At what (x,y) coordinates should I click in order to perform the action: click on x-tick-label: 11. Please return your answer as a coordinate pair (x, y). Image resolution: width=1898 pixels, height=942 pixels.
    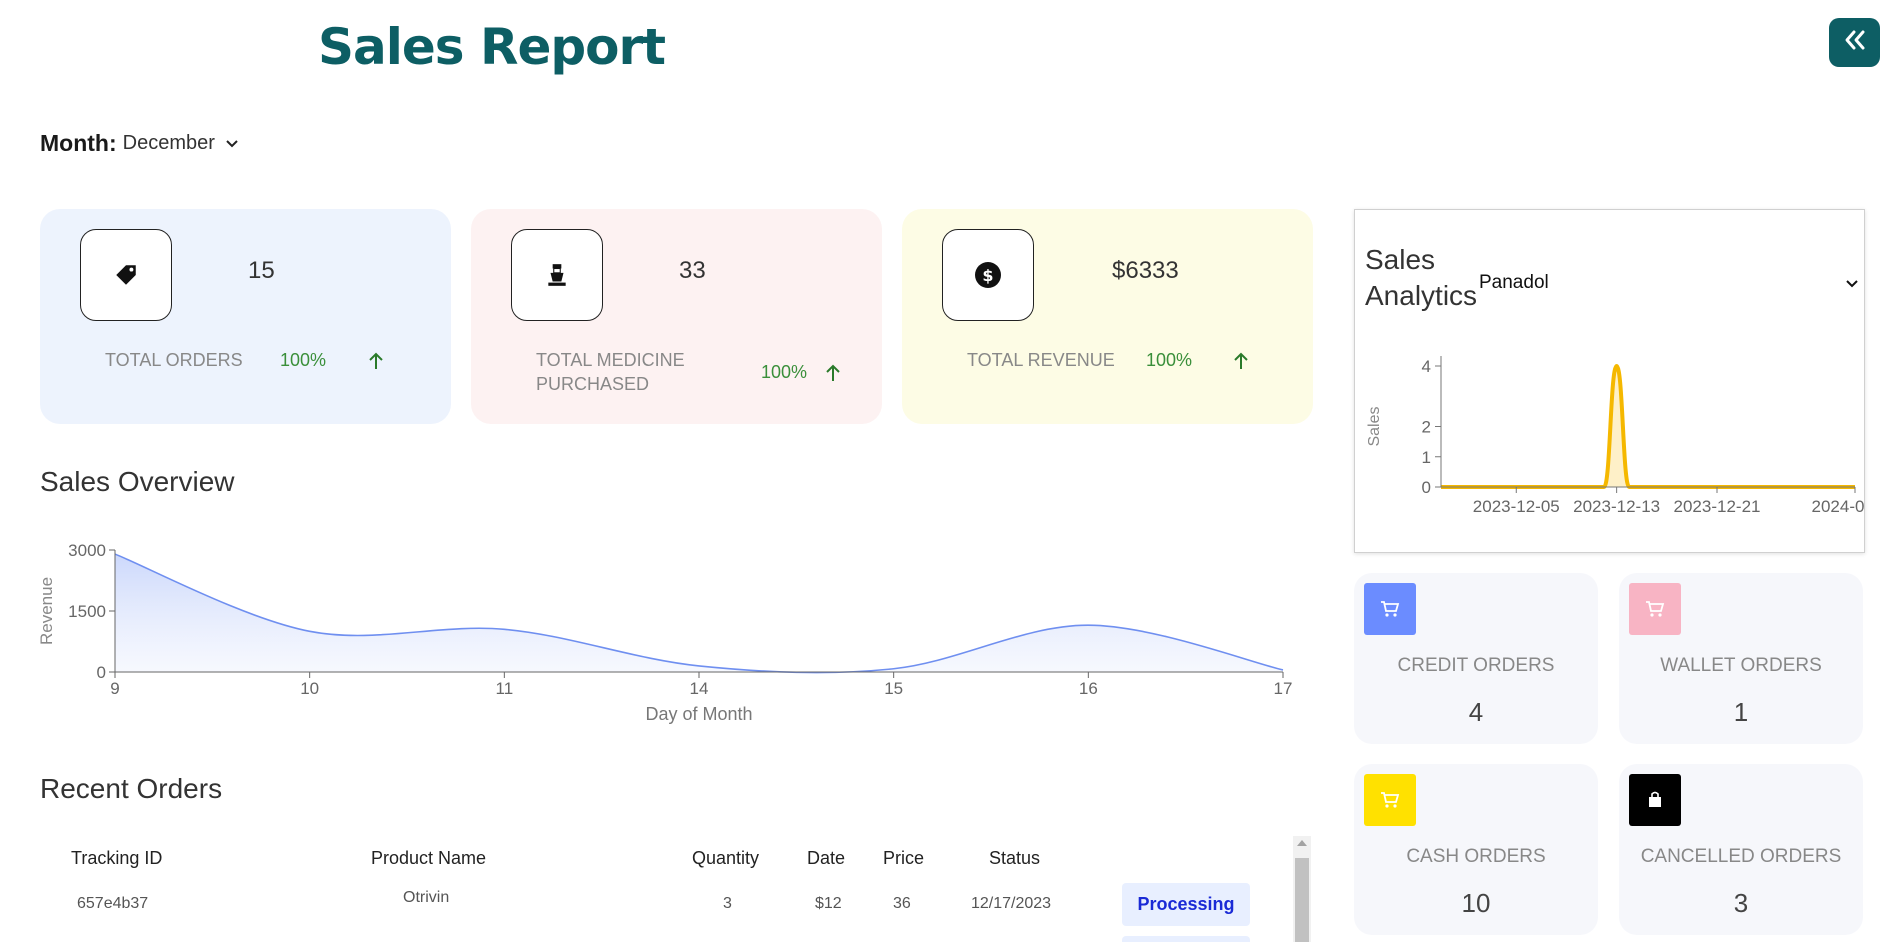
    Looking at the image, I should click on (505, 688).